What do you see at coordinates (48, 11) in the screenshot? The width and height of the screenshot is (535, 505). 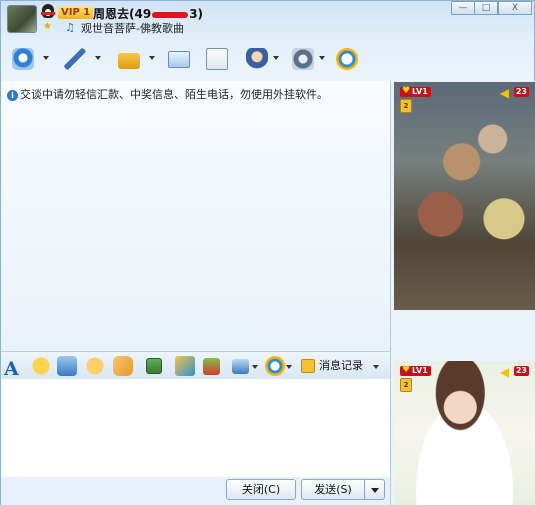 I see `qq-penguin-icon` at bounding box center [48, 11].